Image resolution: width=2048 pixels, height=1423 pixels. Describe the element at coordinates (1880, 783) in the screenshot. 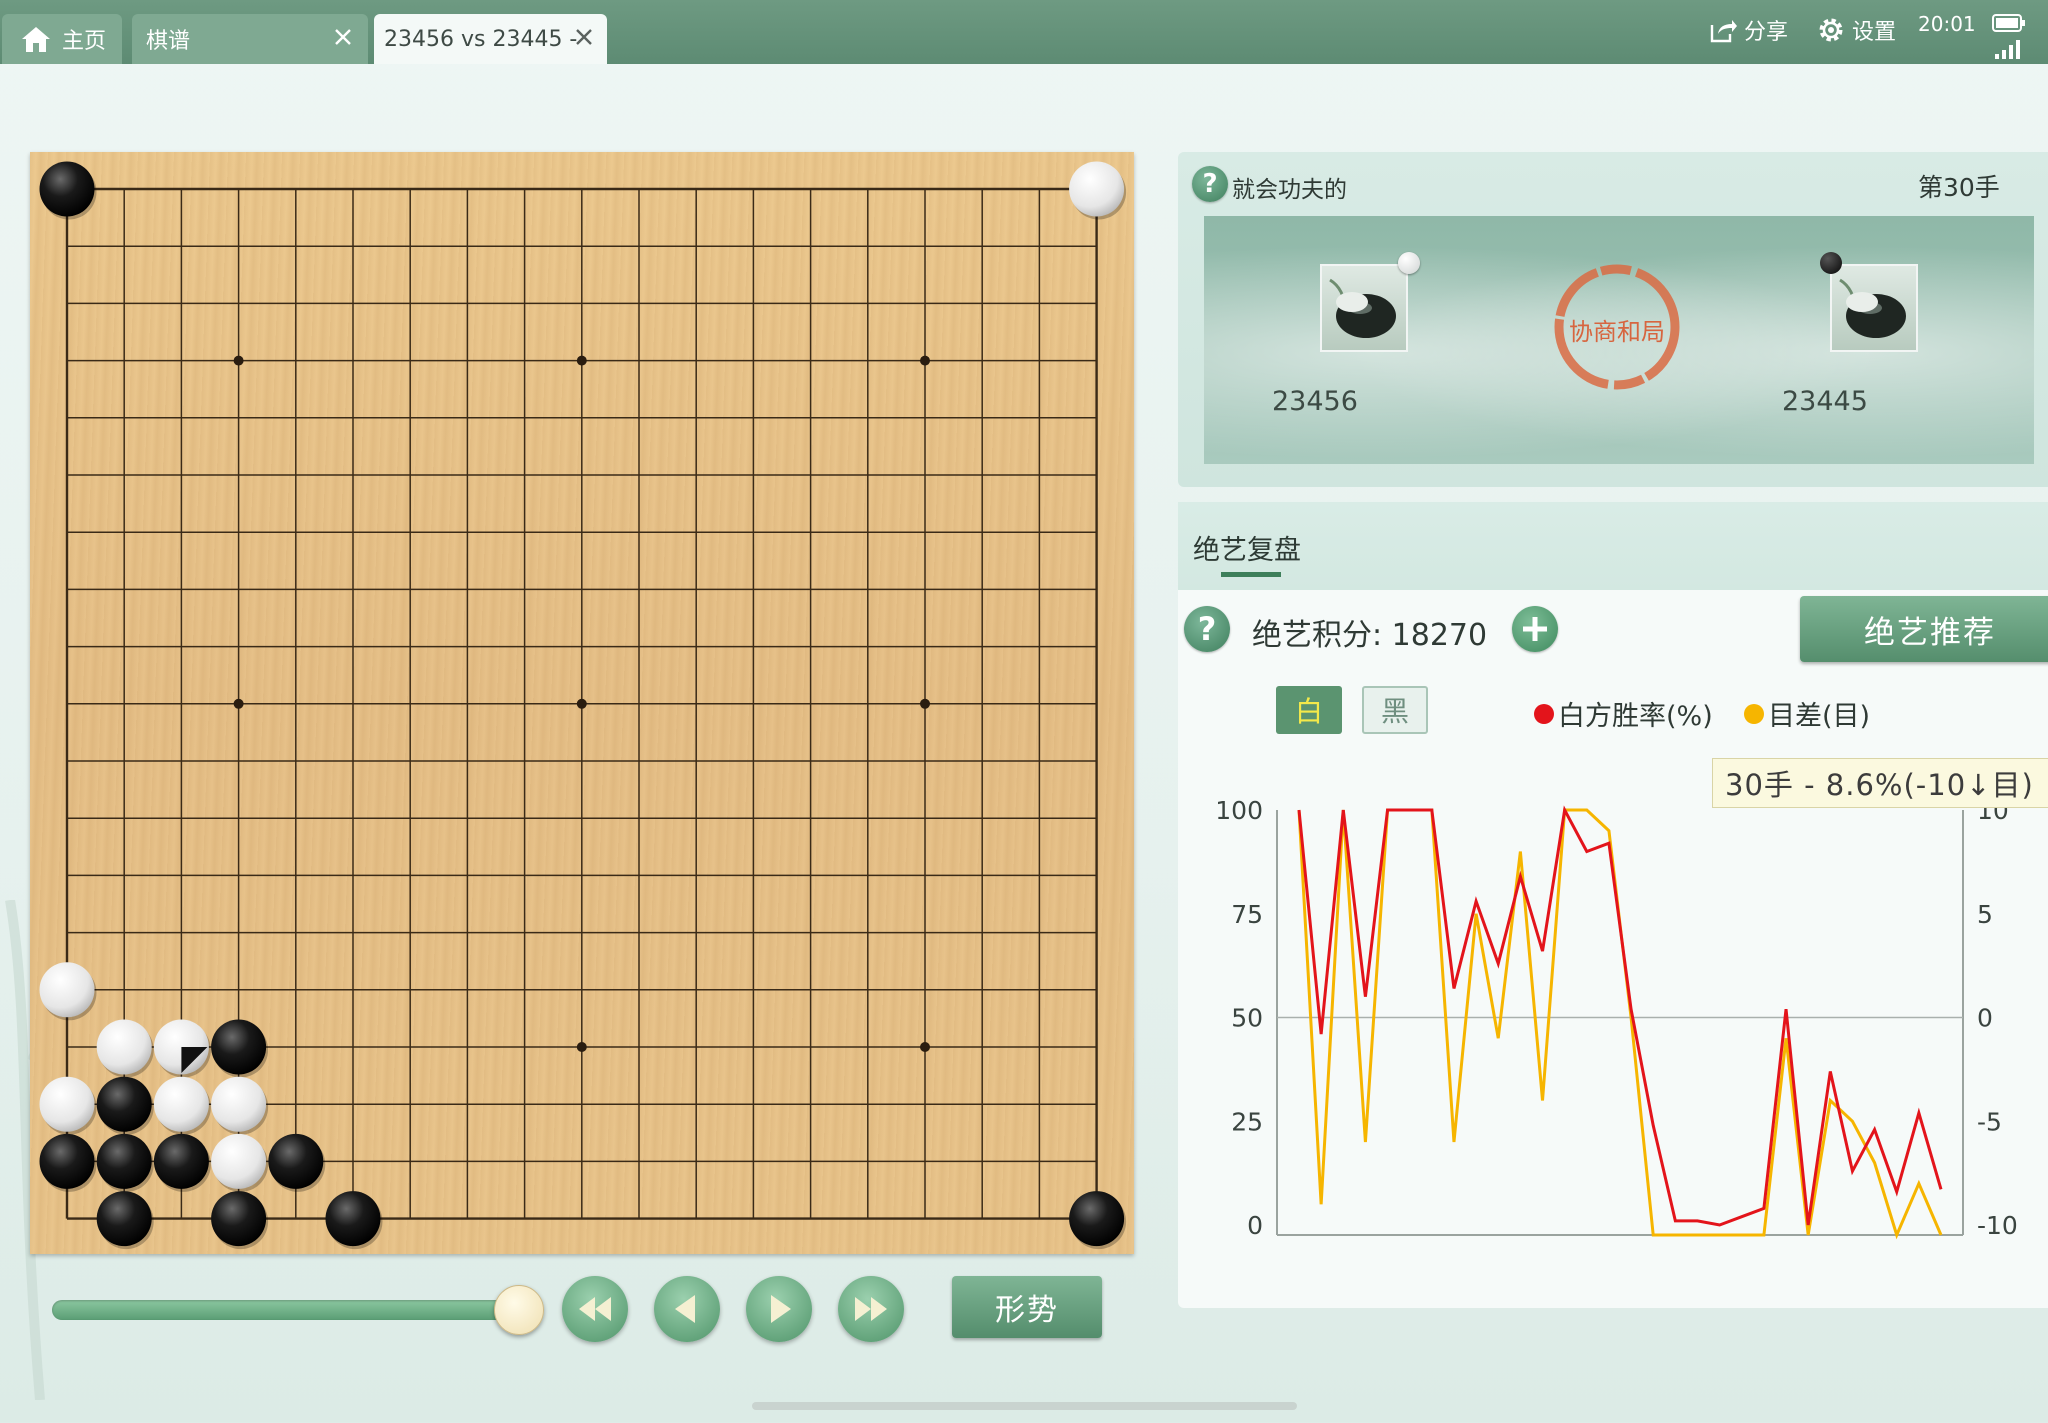

I see `move-tooltip: 30手 - 8.6%(-10↓目)` at that location.